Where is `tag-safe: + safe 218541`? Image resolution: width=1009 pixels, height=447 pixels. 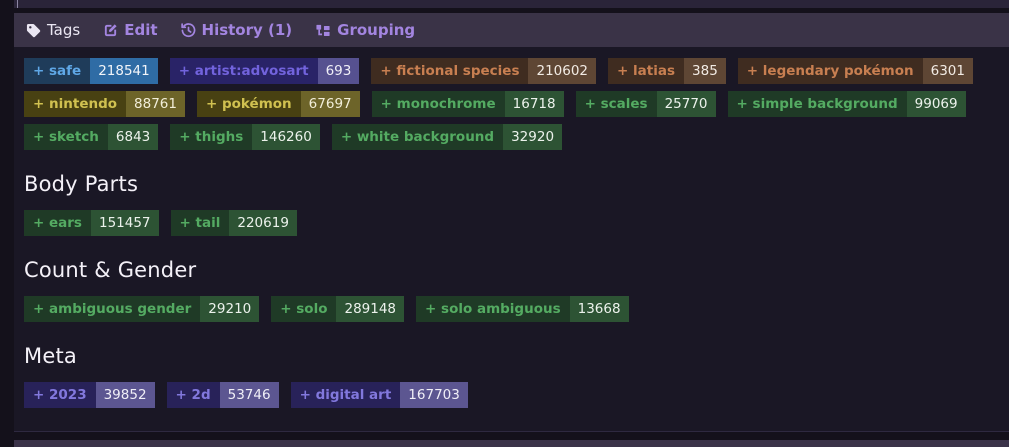 tag-safe: + safe 218541 is located at coordinates (91, 71).